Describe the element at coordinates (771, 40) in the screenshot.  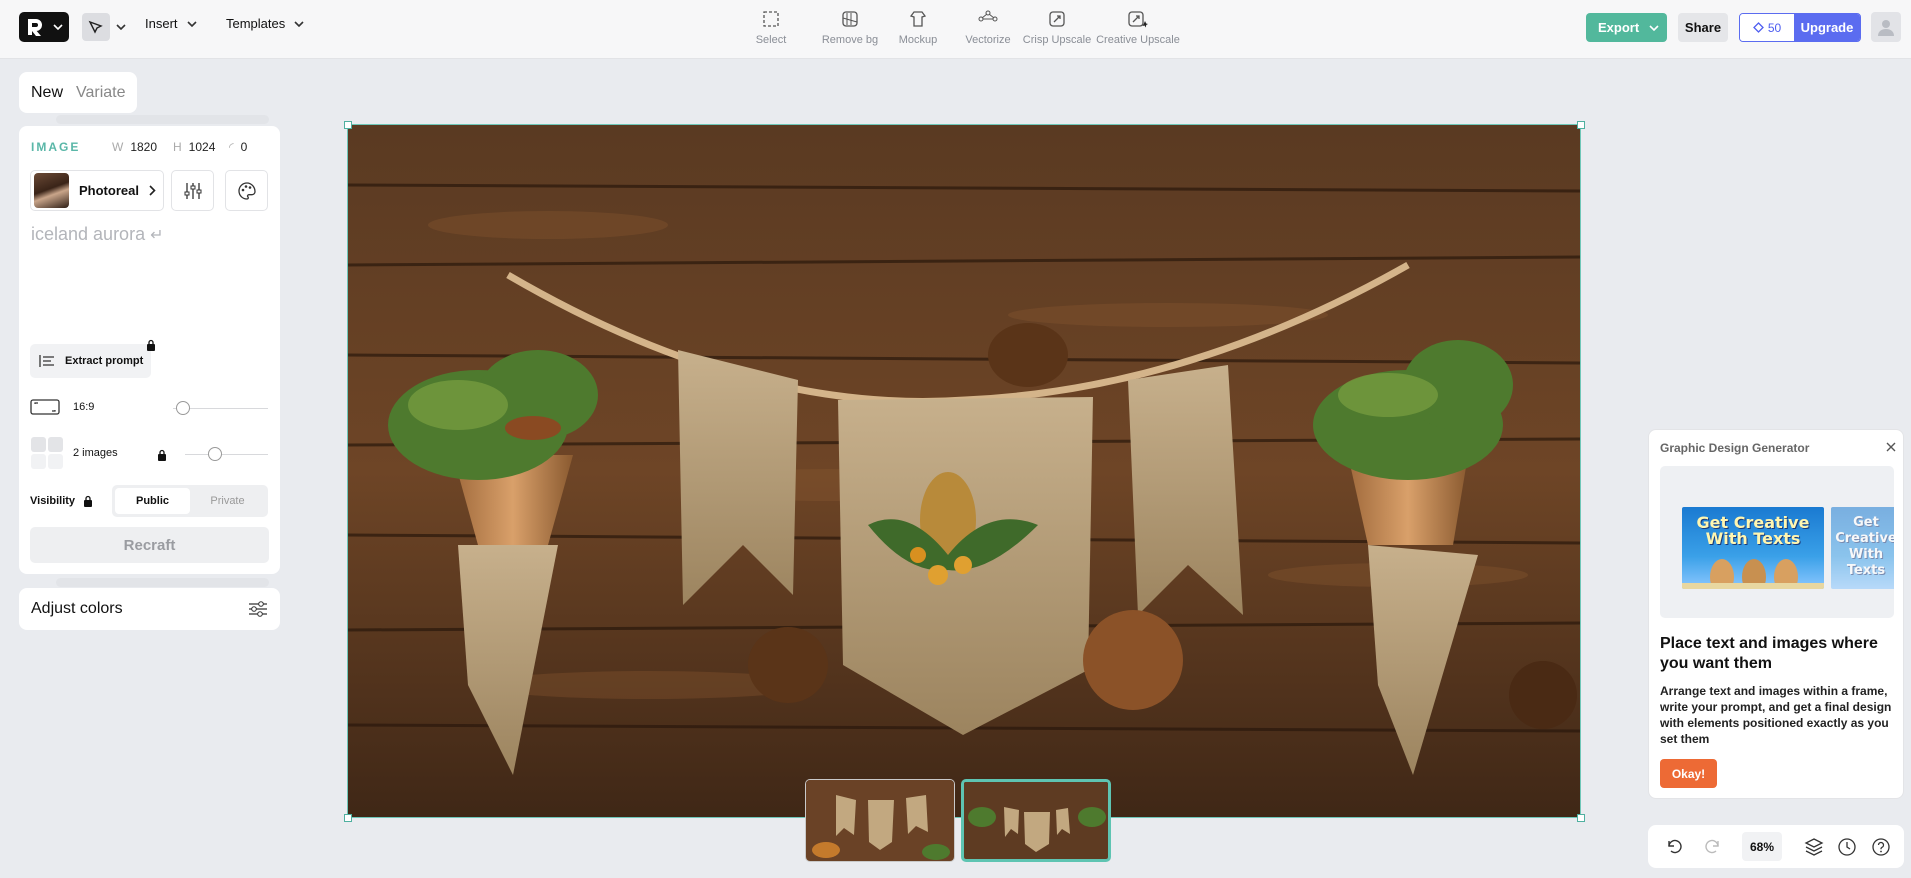
I see `tool-label: Select` at that location.